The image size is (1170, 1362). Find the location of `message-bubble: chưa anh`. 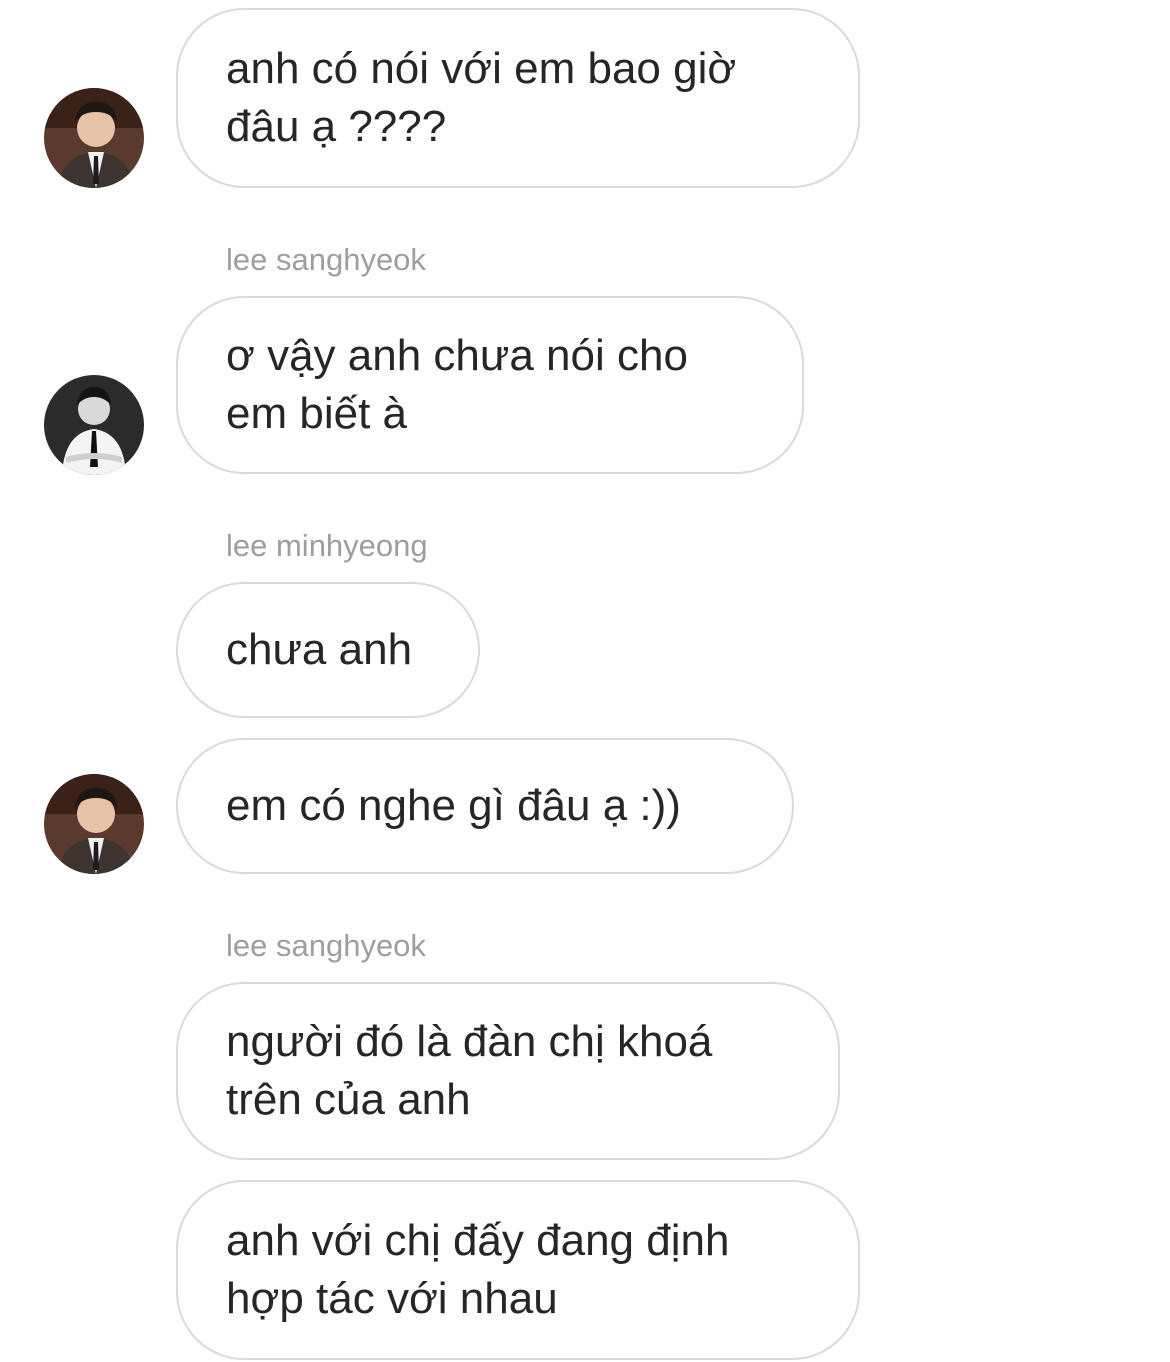

message-bubble: chưa anh is located at coordinates (328, 650).